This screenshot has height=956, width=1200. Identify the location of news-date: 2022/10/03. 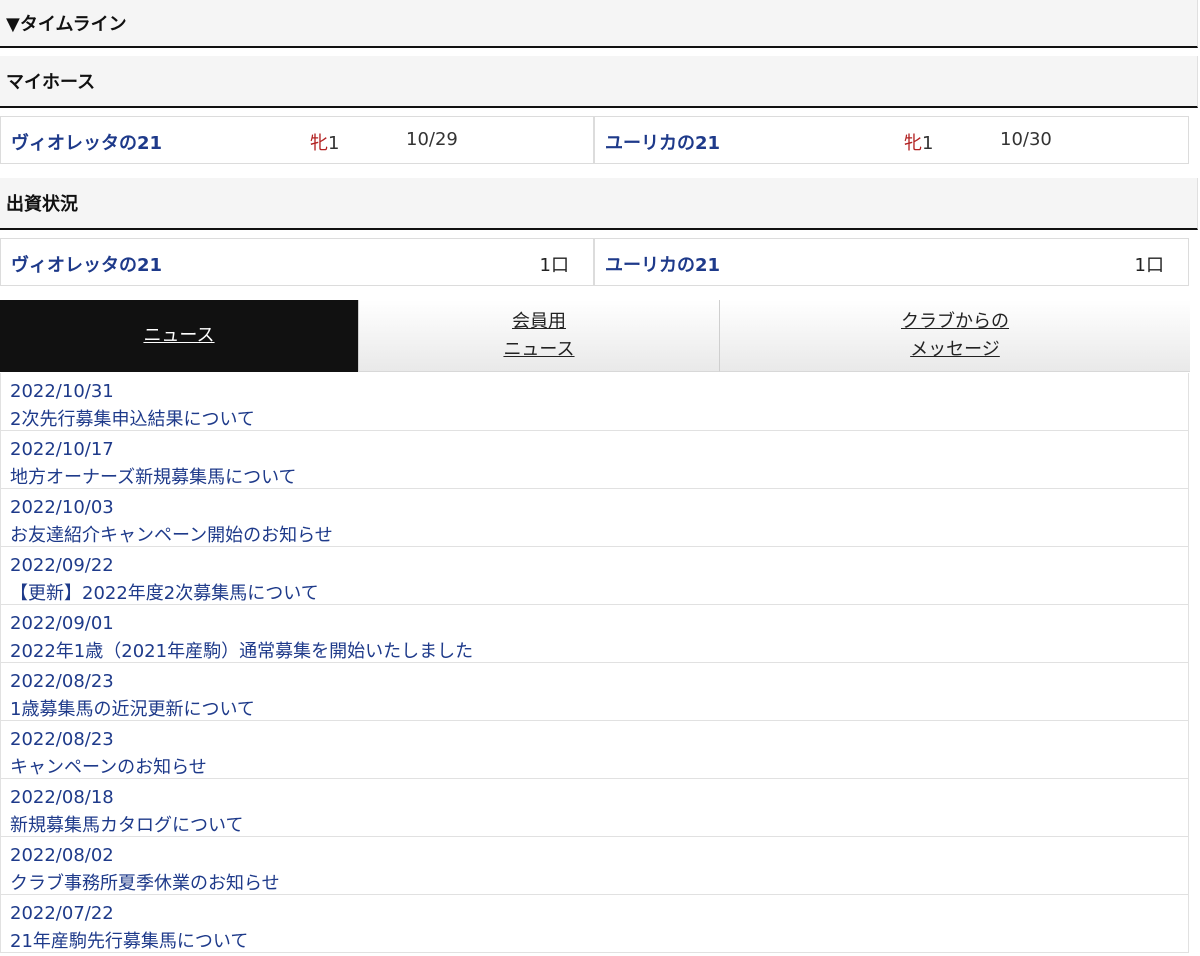
(62, 507).